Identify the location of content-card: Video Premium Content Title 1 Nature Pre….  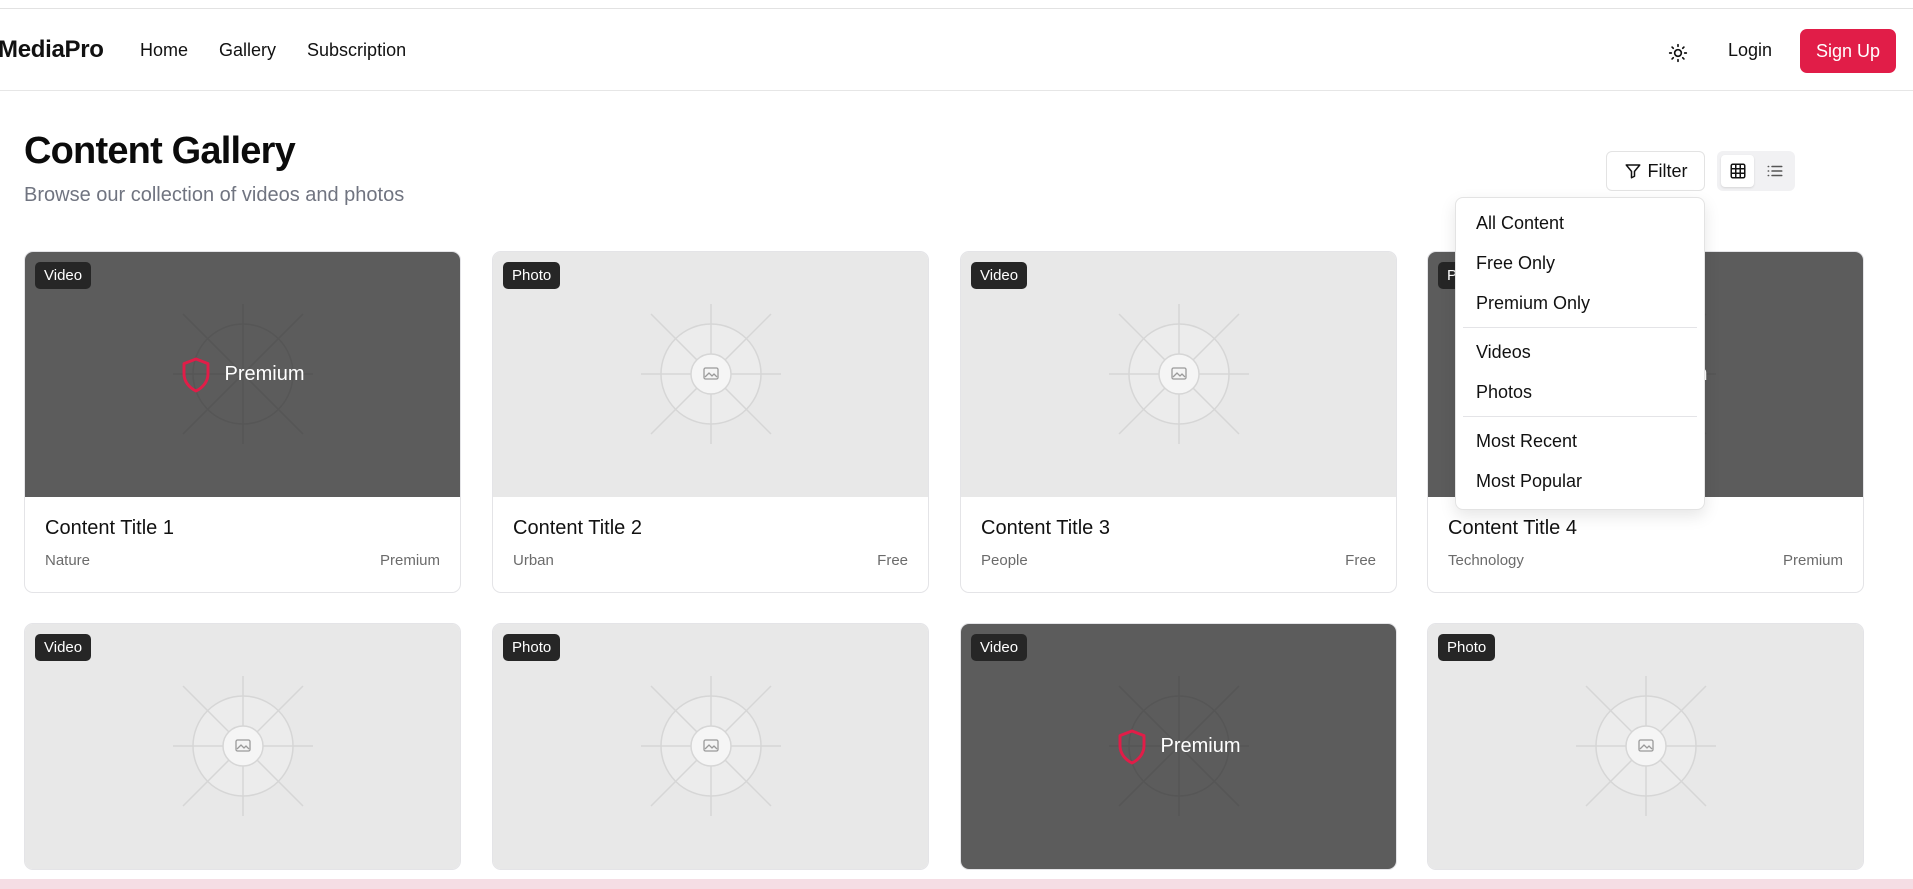
(242, 422).